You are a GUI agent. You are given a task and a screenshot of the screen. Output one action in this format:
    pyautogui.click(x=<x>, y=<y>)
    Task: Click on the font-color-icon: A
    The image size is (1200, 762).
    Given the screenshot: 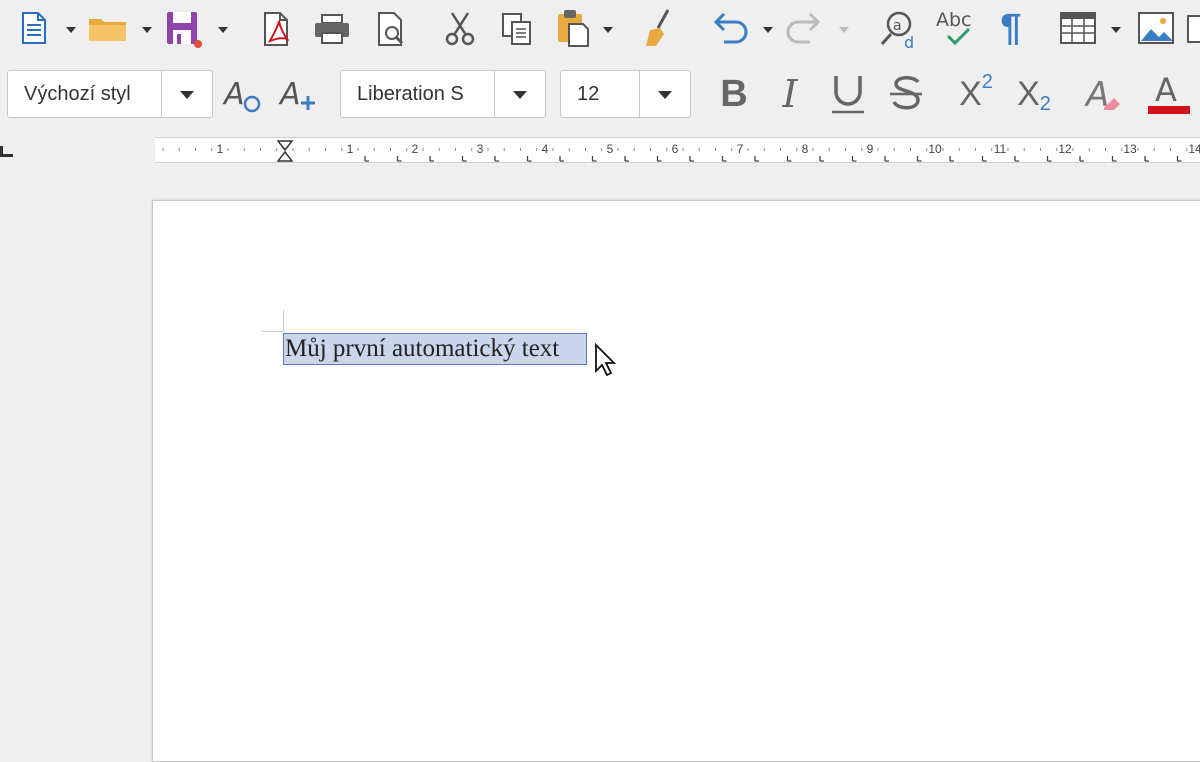 What is the action you would take?
    pyautogui.click(x=1169, y=94)
    